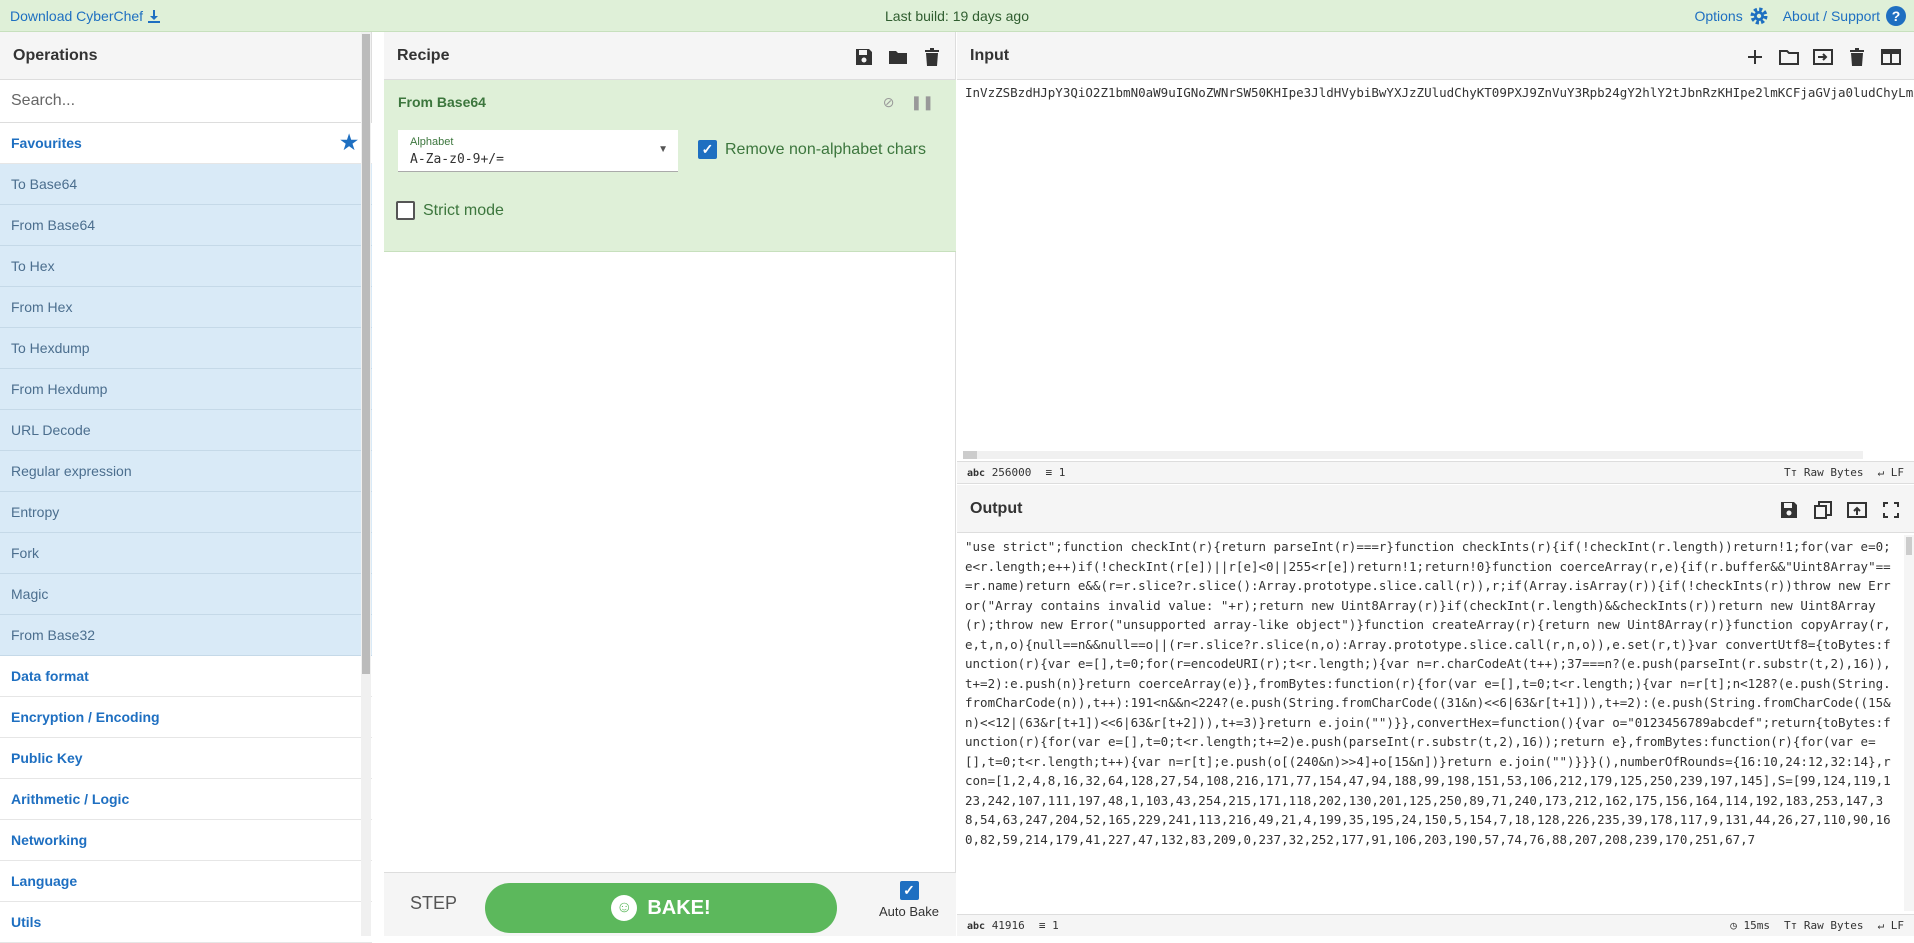 Image resolution: width=1914 pixels, height=943 pixels. Describe the element at coordinates (432, 142) in the screenshot. I see `alphabet-label: Alphabet` at that location.